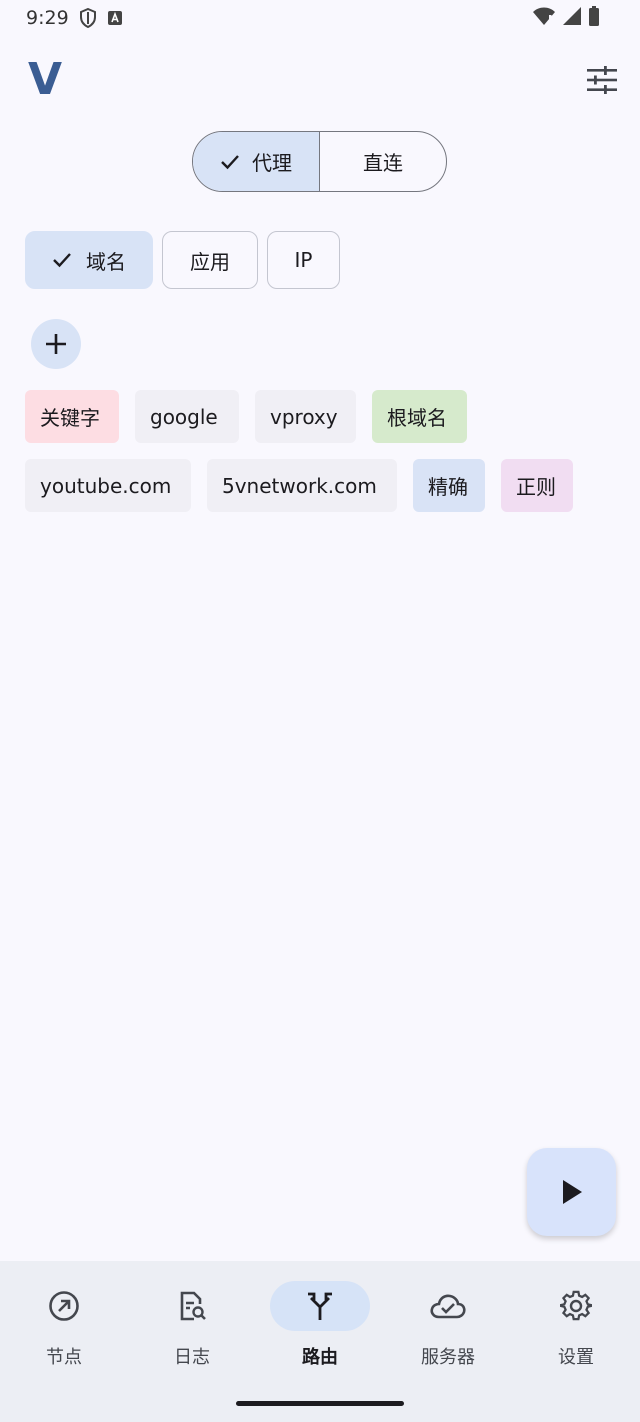 The height and width of the screenshot is (1422, 640). I want to click on tag-label: 正则, so click(536, 487).